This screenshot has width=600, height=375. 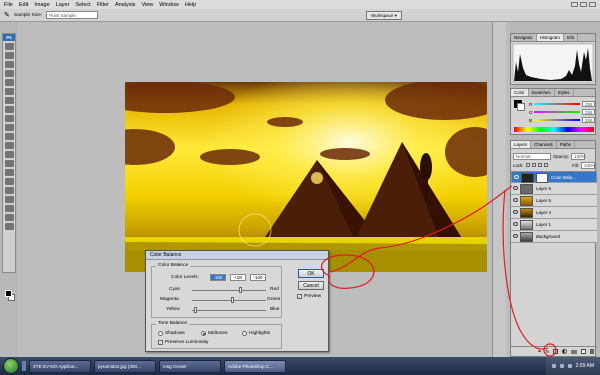 I want to click on start-button, so click(x=11, y=366).